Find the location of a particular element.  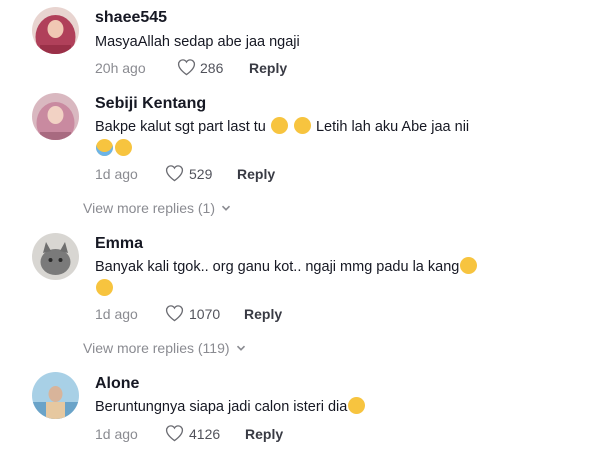

comment-text-part: Beruntungnya siapa jadi calon isteri dia is located at coordinates (221, 407).